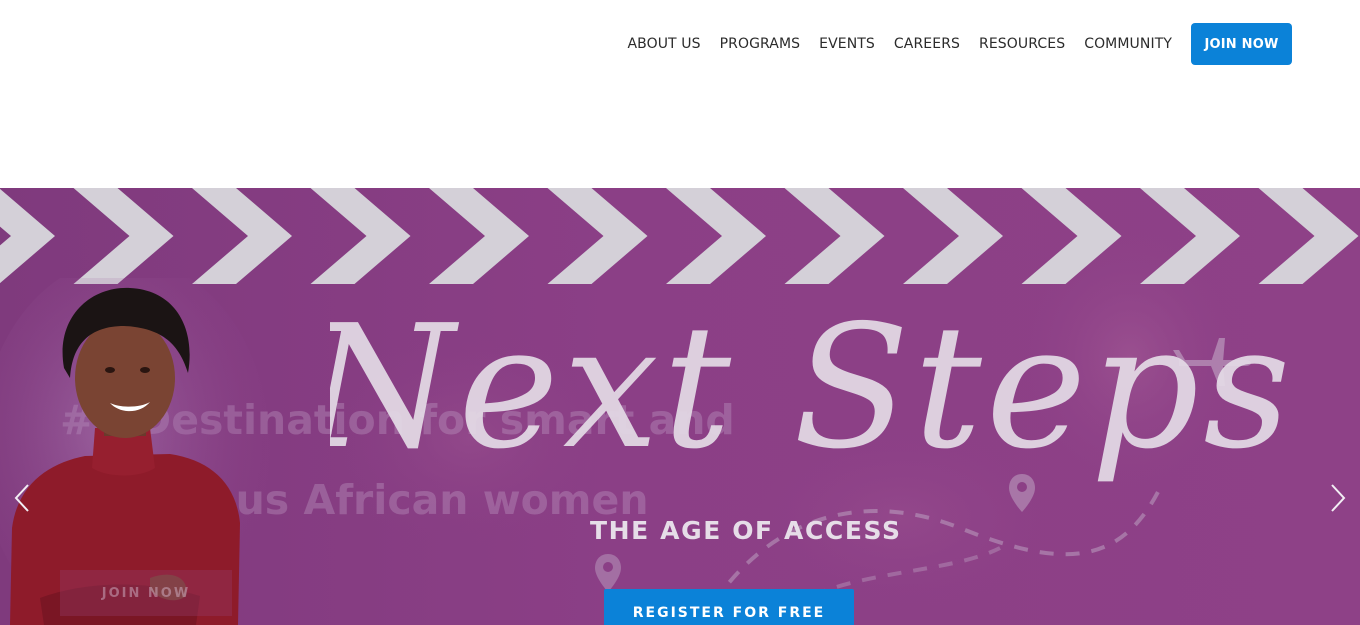 The image size is (1360, 625). Describe the element at coordinates (927, 44) in the screenshot. I see `nav-careers: CAREERS` at that location.